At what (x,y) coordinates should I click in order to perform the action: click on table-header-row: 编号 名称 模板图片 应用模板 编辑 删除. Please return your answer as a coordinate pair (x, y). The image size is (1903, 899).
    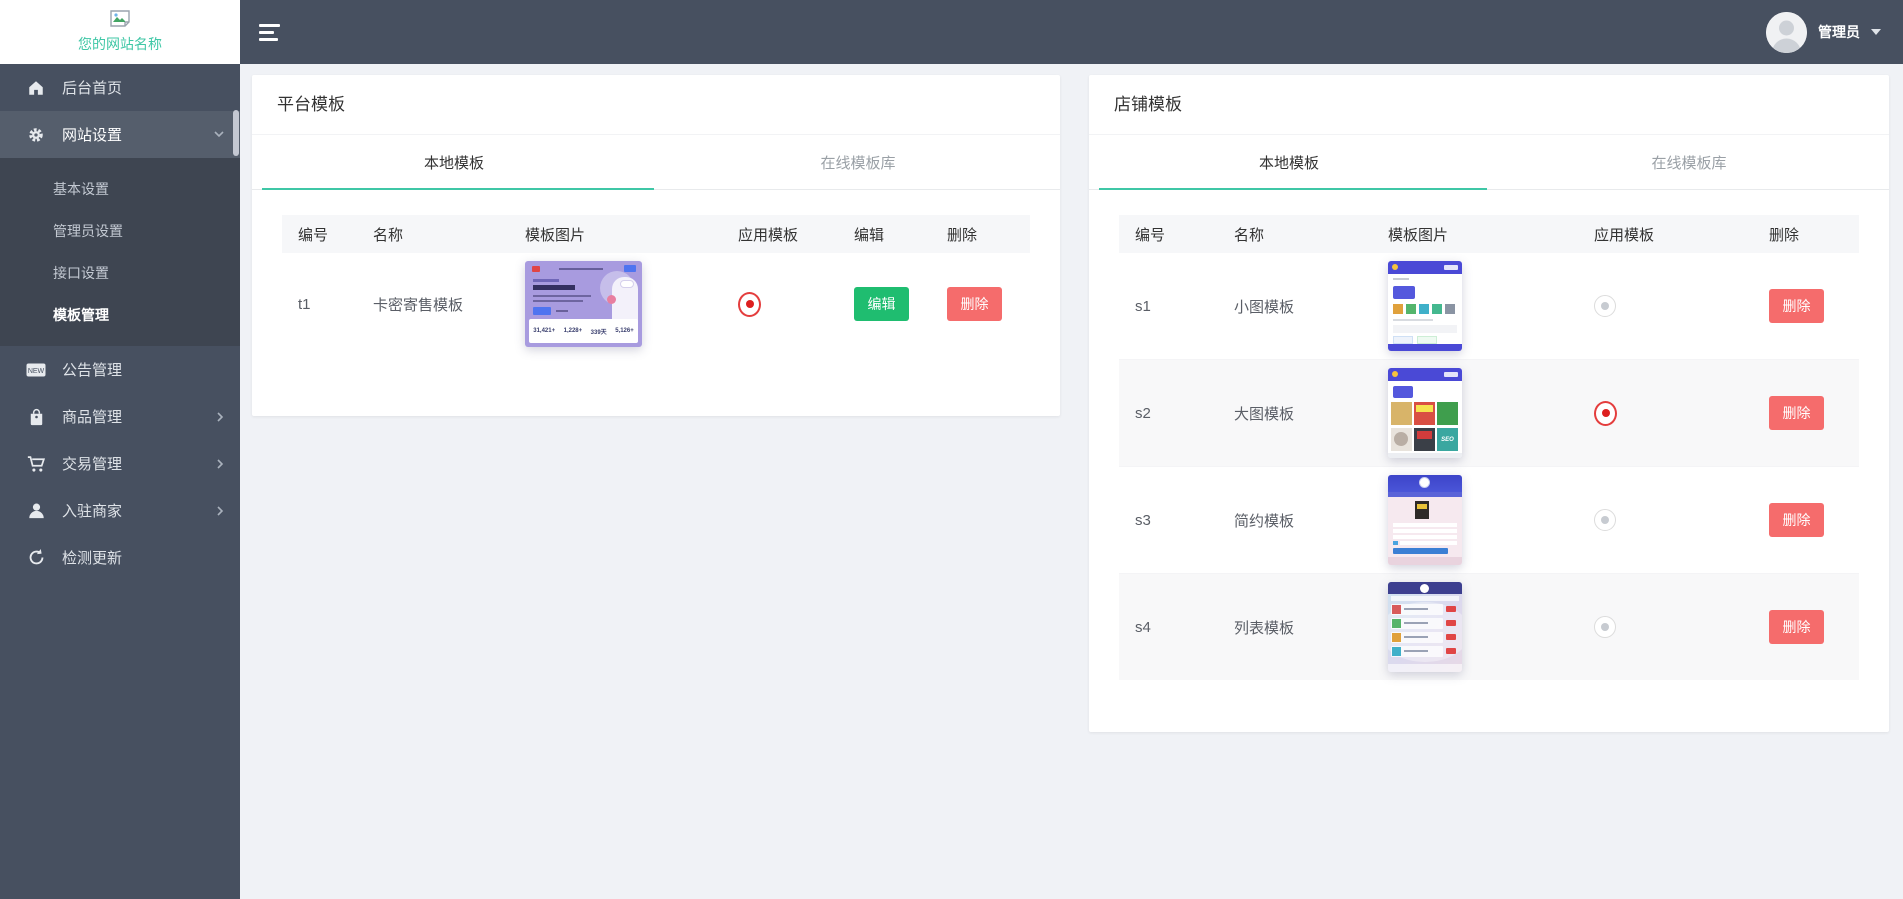
    Looking at the image, I should click on (656, 234).